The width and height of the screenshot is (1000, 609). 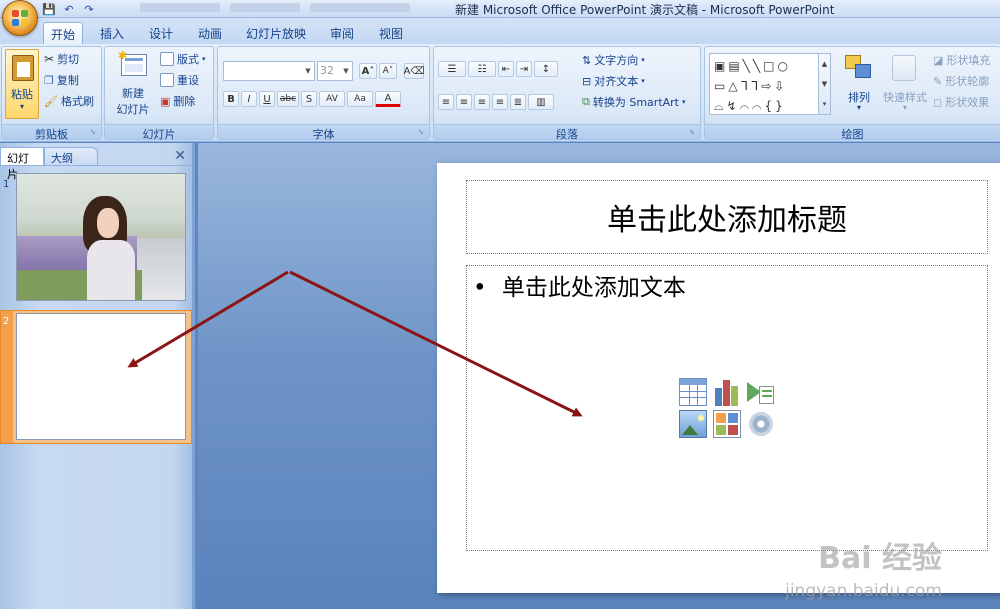 What do you see at coordinates (634, 102) in the screenshot?
I see `smartart-button: ⧉ 转换为 SmartArt ▾` at bounding box center [634, 102].